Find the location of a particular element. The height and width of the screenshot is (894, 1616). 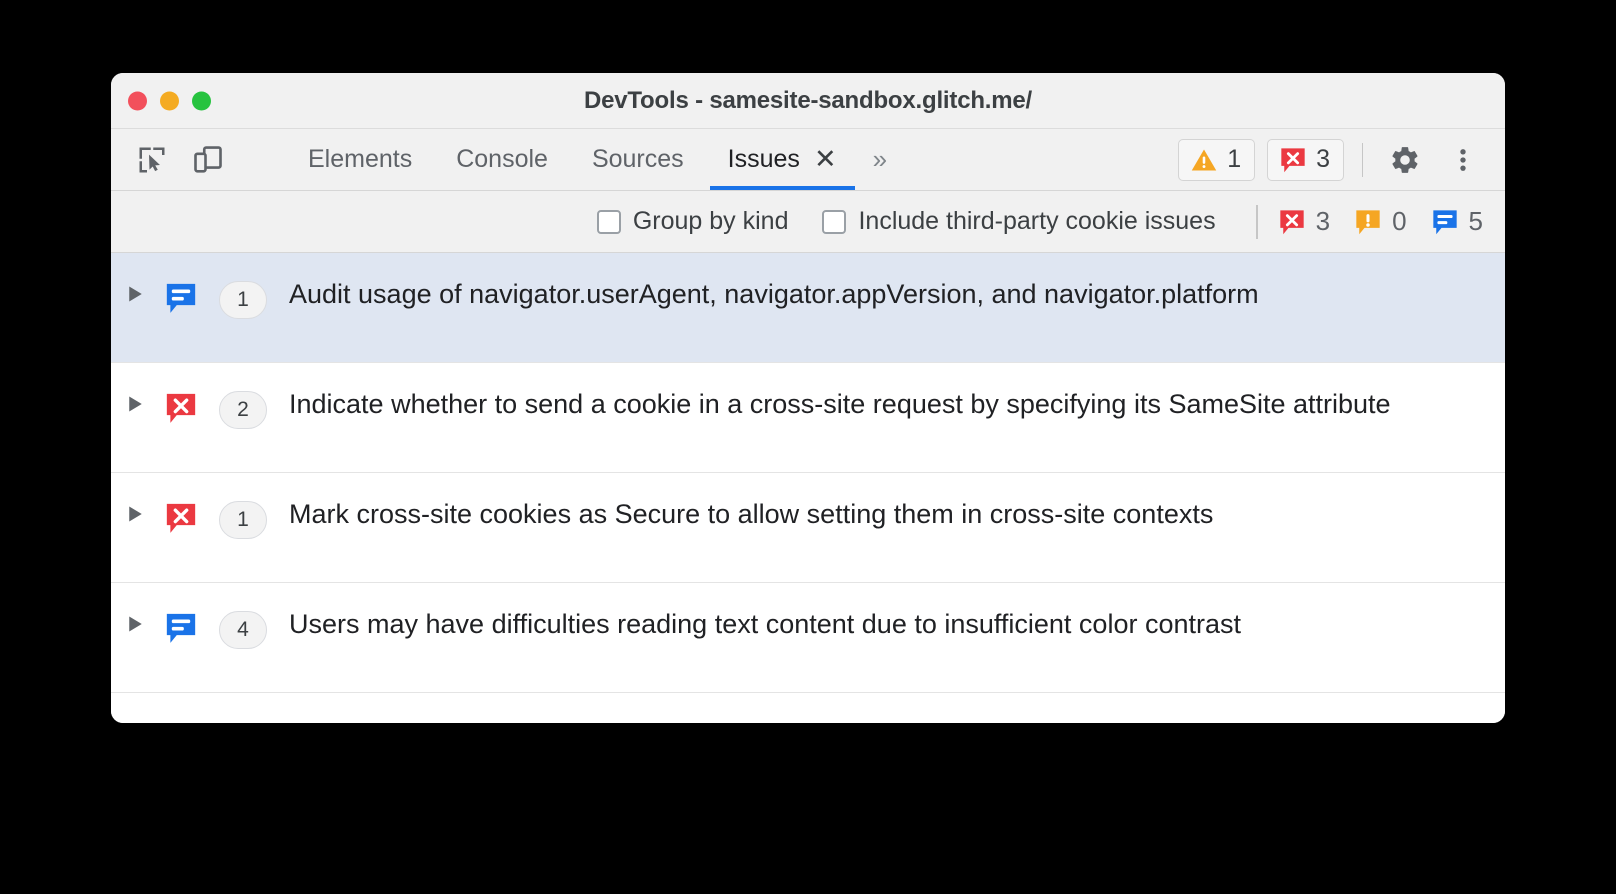

window-title: DevTools - samesite-sandbox.glitch.me/ is located at coordinates (808, 100).